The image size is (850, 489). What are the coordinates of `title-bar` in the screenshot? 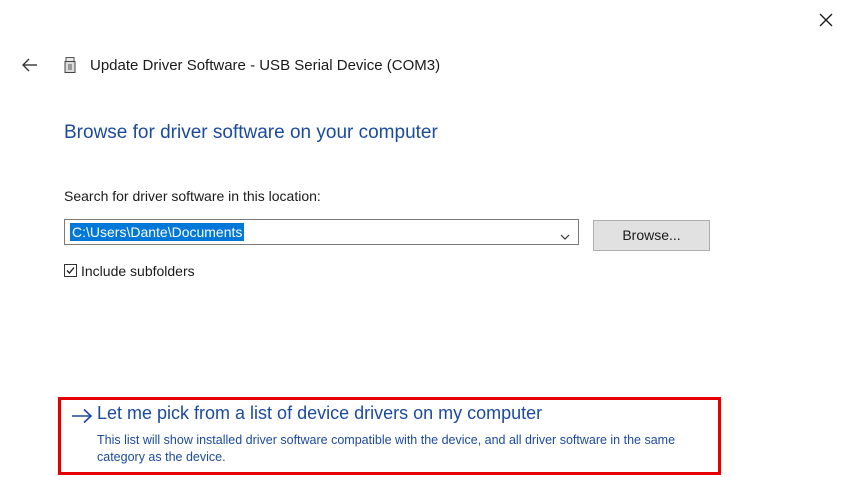 It's located at (425, 23).